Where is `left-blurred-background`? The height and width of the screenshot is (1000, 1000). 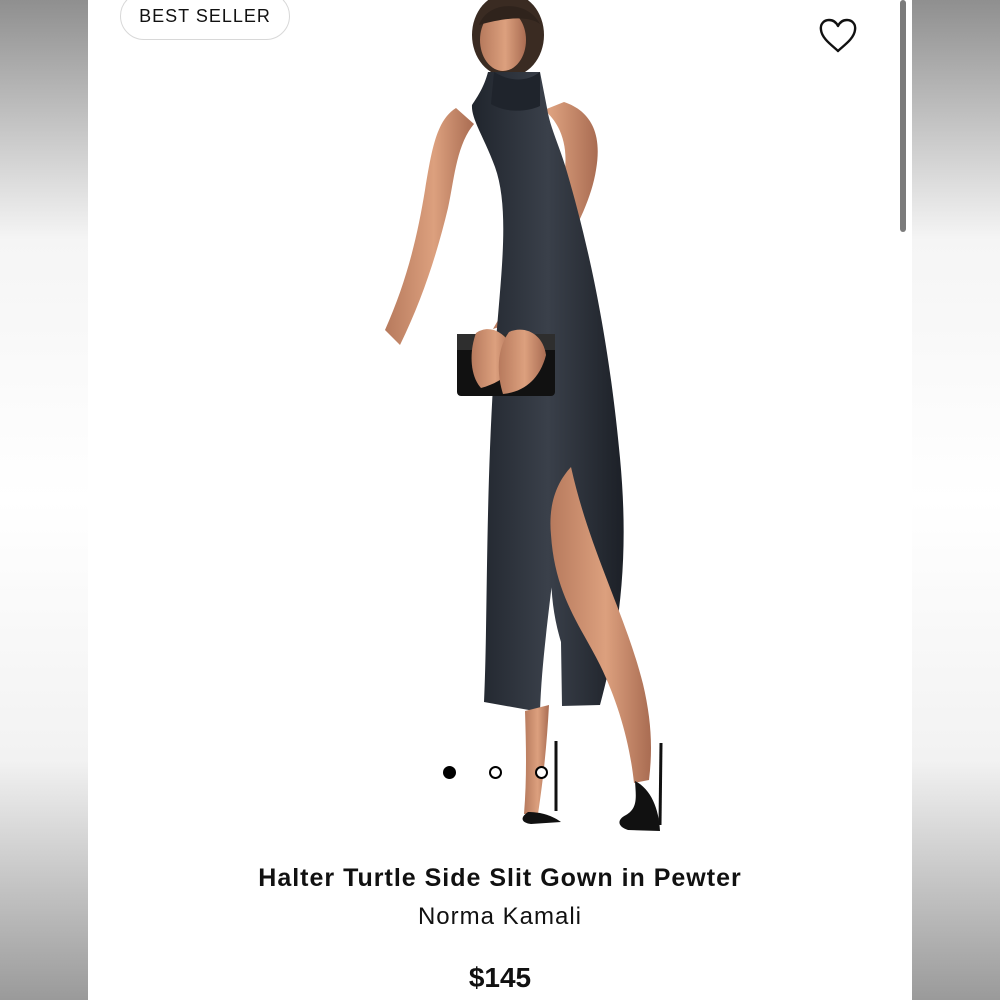 left-blurred-background is located at coordinates (44, 500).